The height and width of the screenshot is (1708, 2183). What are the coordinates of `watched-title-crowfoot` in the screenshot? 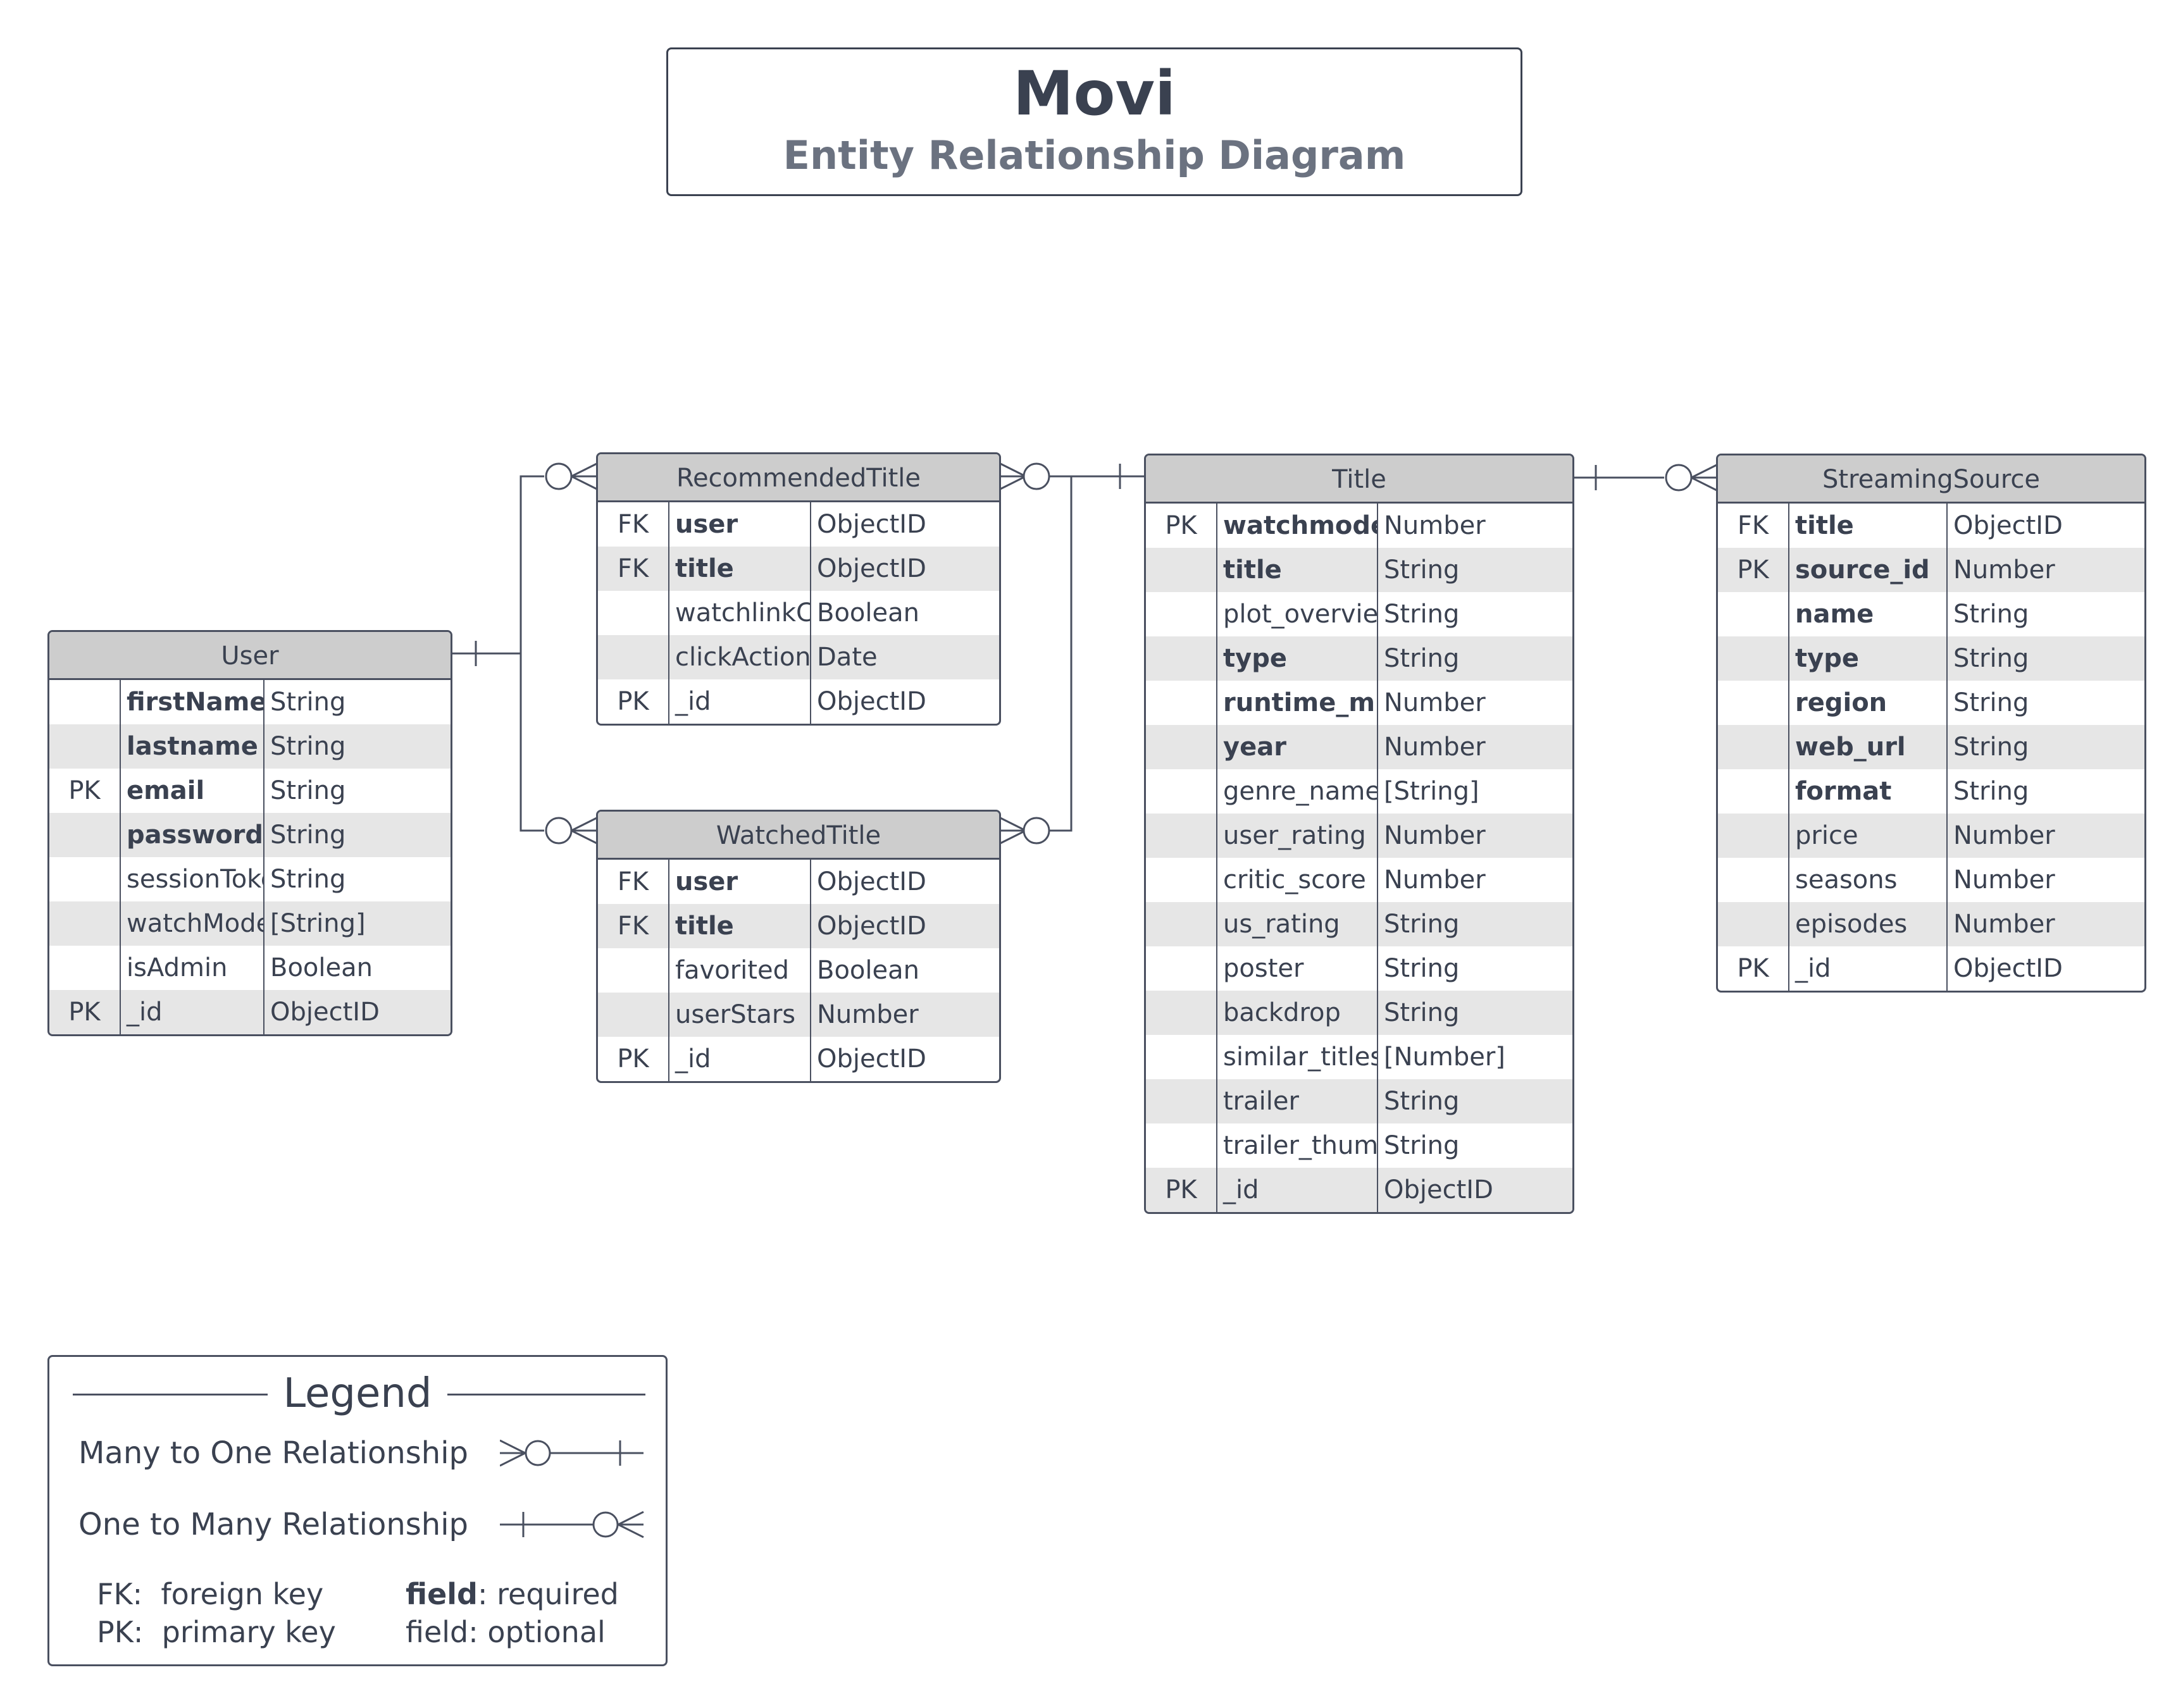 It's located at (1013, 831).